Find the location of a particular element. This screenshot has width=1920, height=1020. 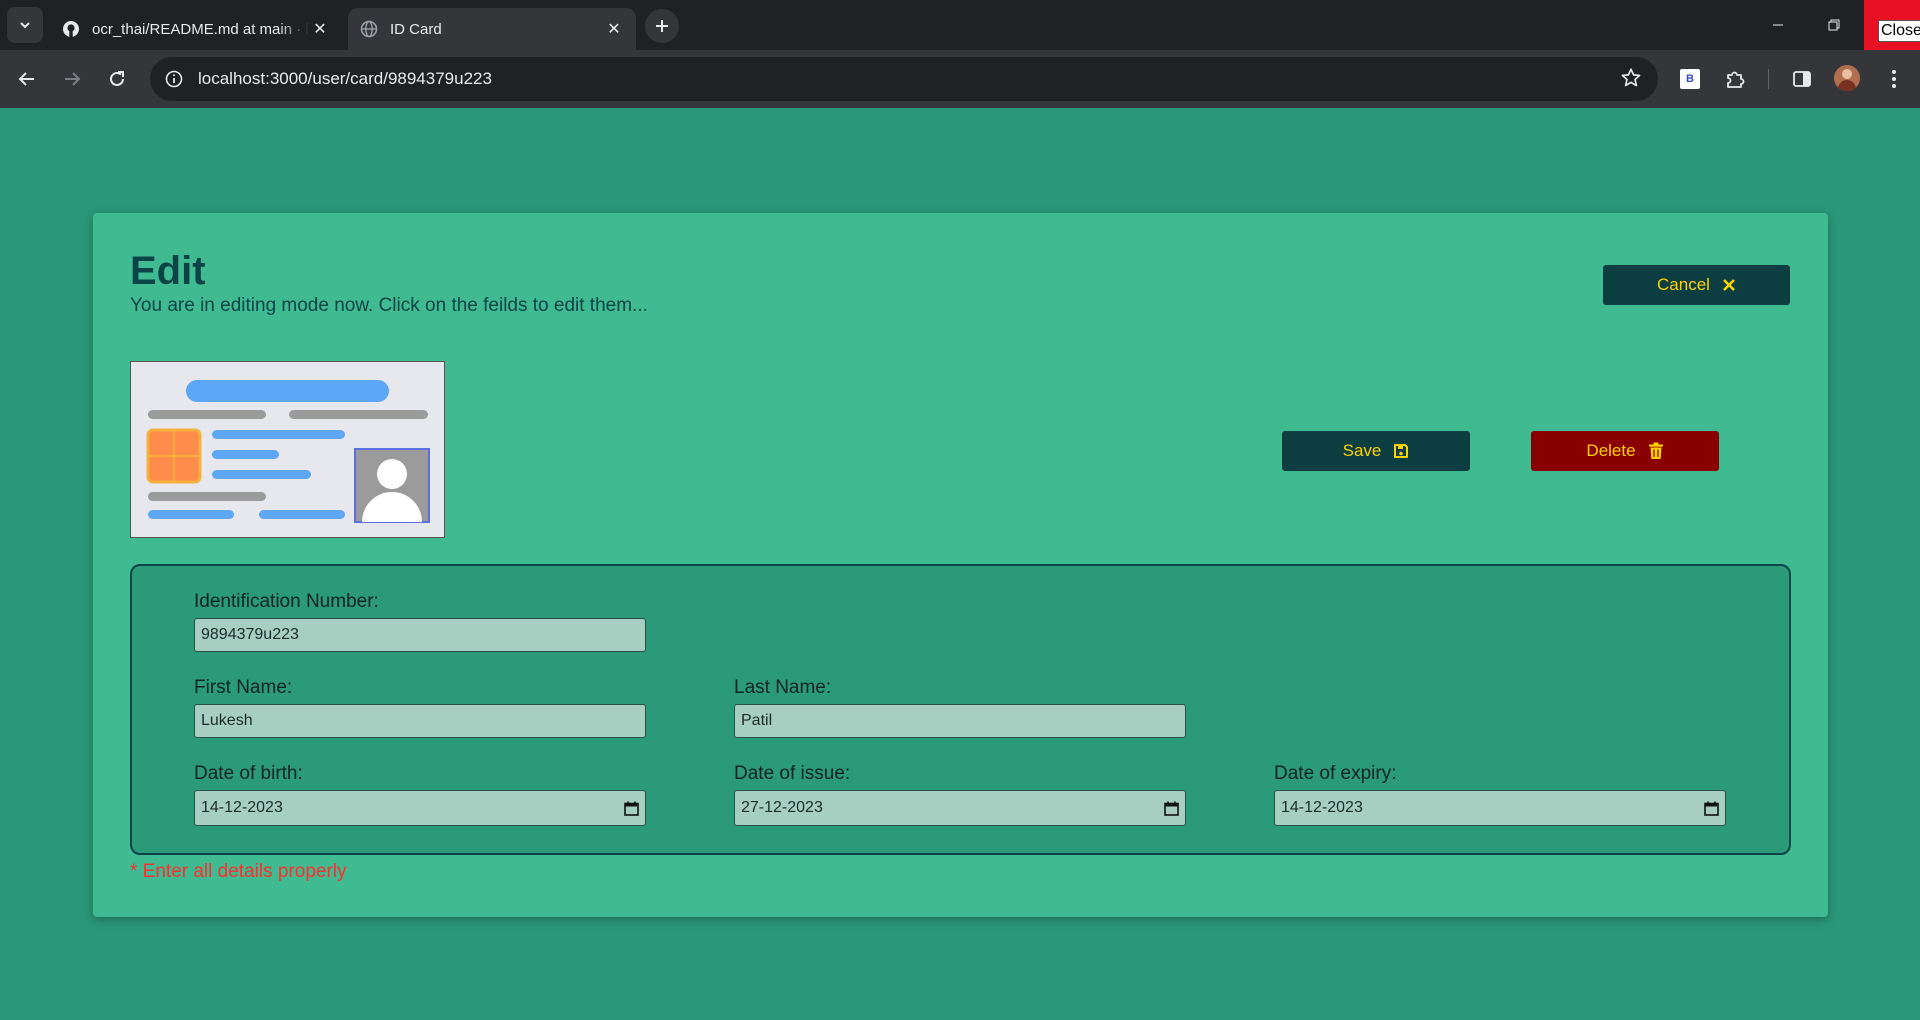

tab-id-card: ID Card ✕ is located at coordinates (492, 29).